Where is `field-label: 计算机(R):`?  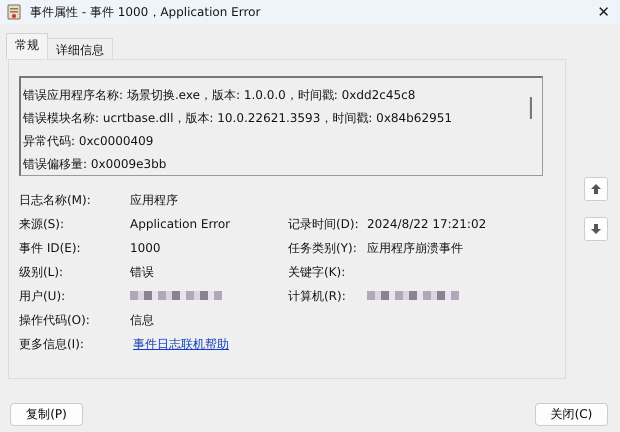 field-label: 计算机(R): is located at coordinates (317, 296).